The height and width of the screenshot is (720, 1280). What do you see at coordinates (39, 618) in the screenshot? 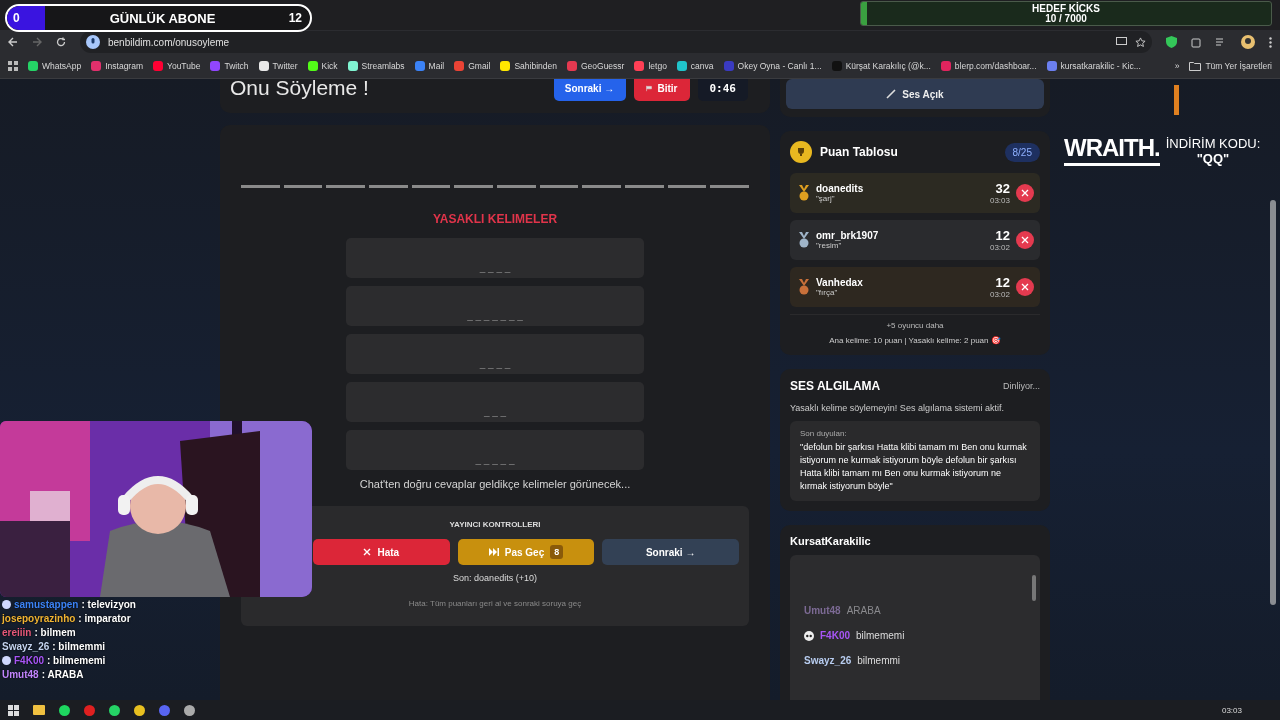
I see `chat-user: josepoyrazinho` at bounding box center [39, 618].